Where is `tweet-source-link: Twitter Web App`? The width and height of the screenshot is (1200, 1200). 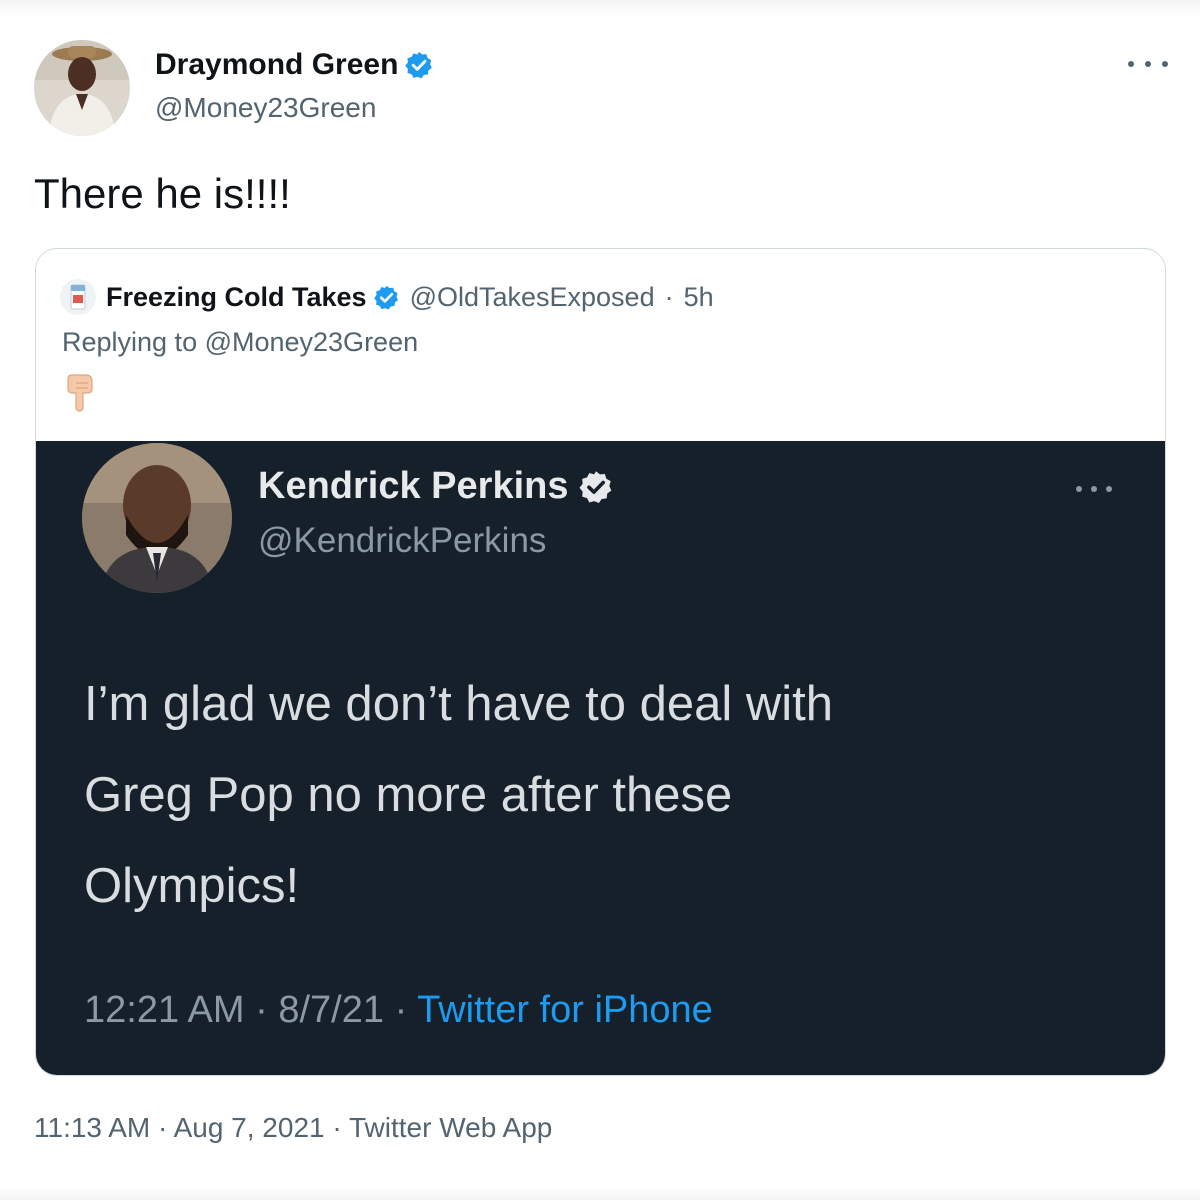 tweet-source-link: Twitter Web App is located at coordinates (450, 1127).